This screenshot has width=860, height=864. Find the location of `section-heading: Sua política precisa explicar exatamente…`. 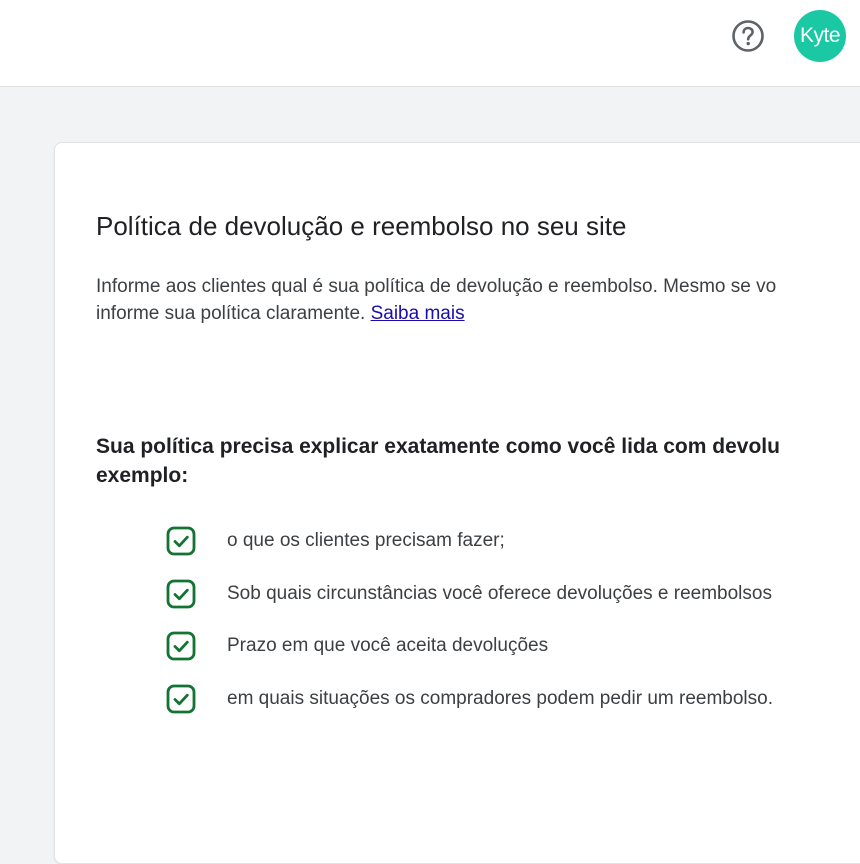

section-heading: Sua política precisa explicar exatamente… is located at coordinates (478, 461).